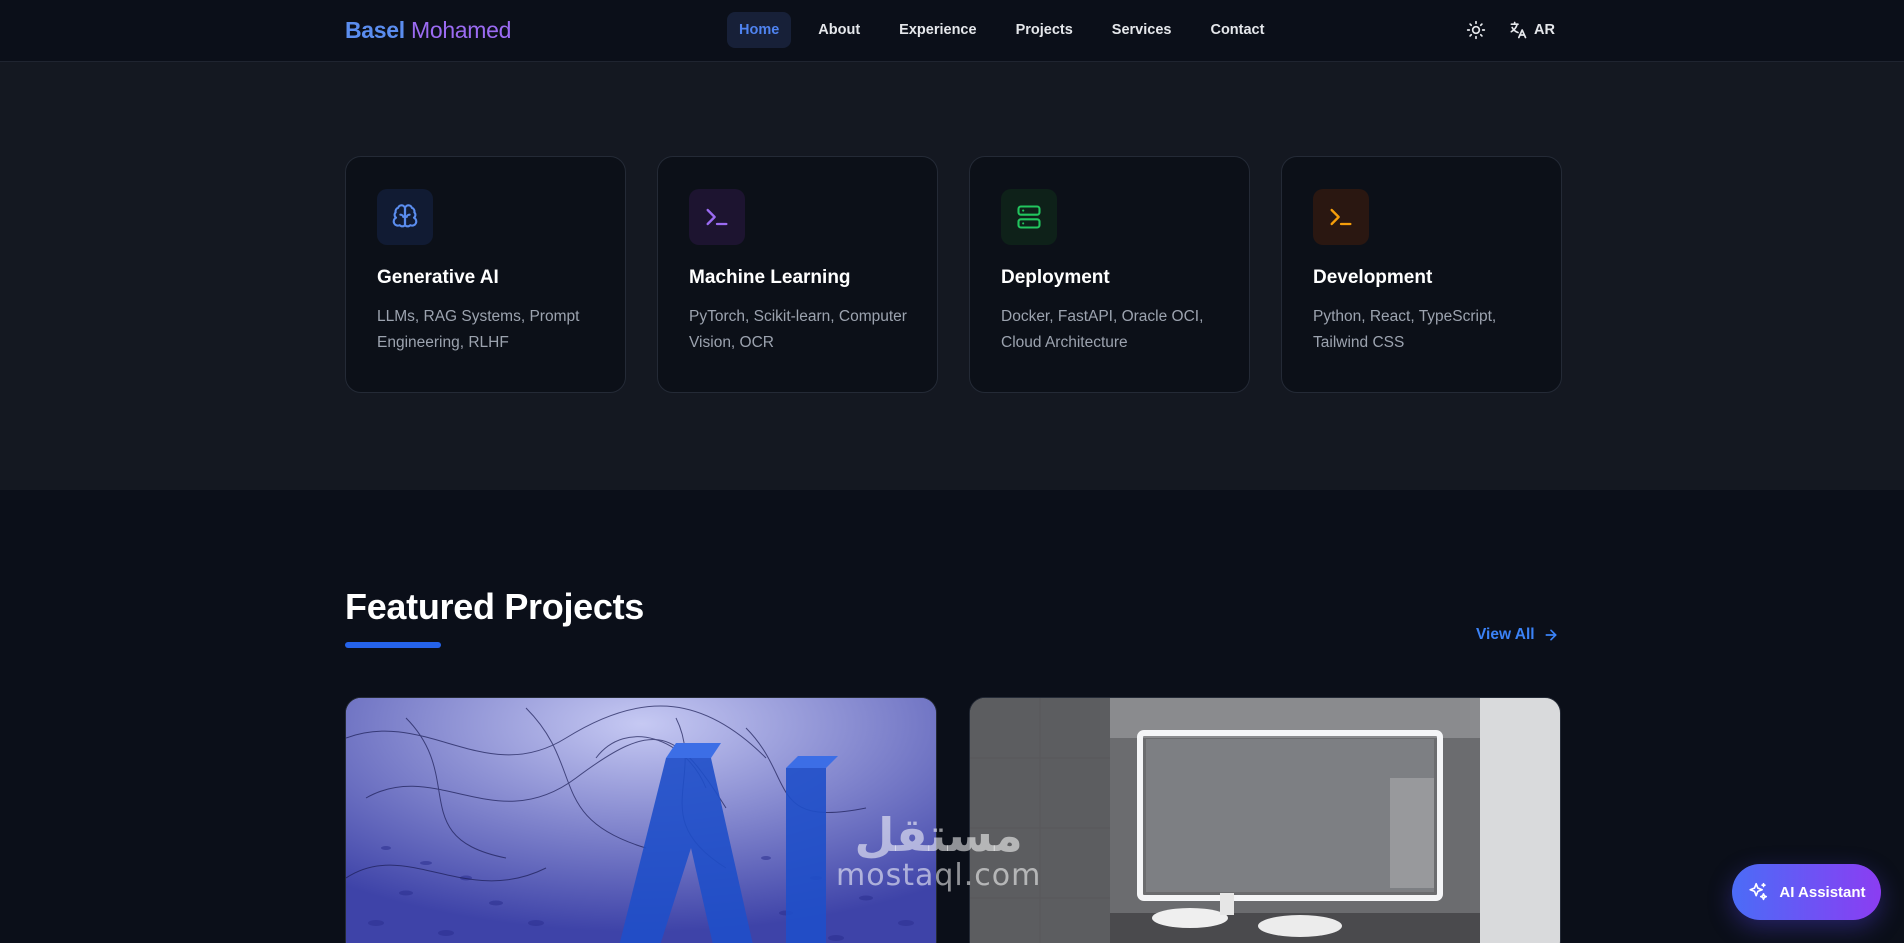 The width and height of the screenshot is (1904, 943). What do you see at coordinates (1758, 891) in the screenshot?
I see `sparkles-icon` at bounding box center [1758, 891].